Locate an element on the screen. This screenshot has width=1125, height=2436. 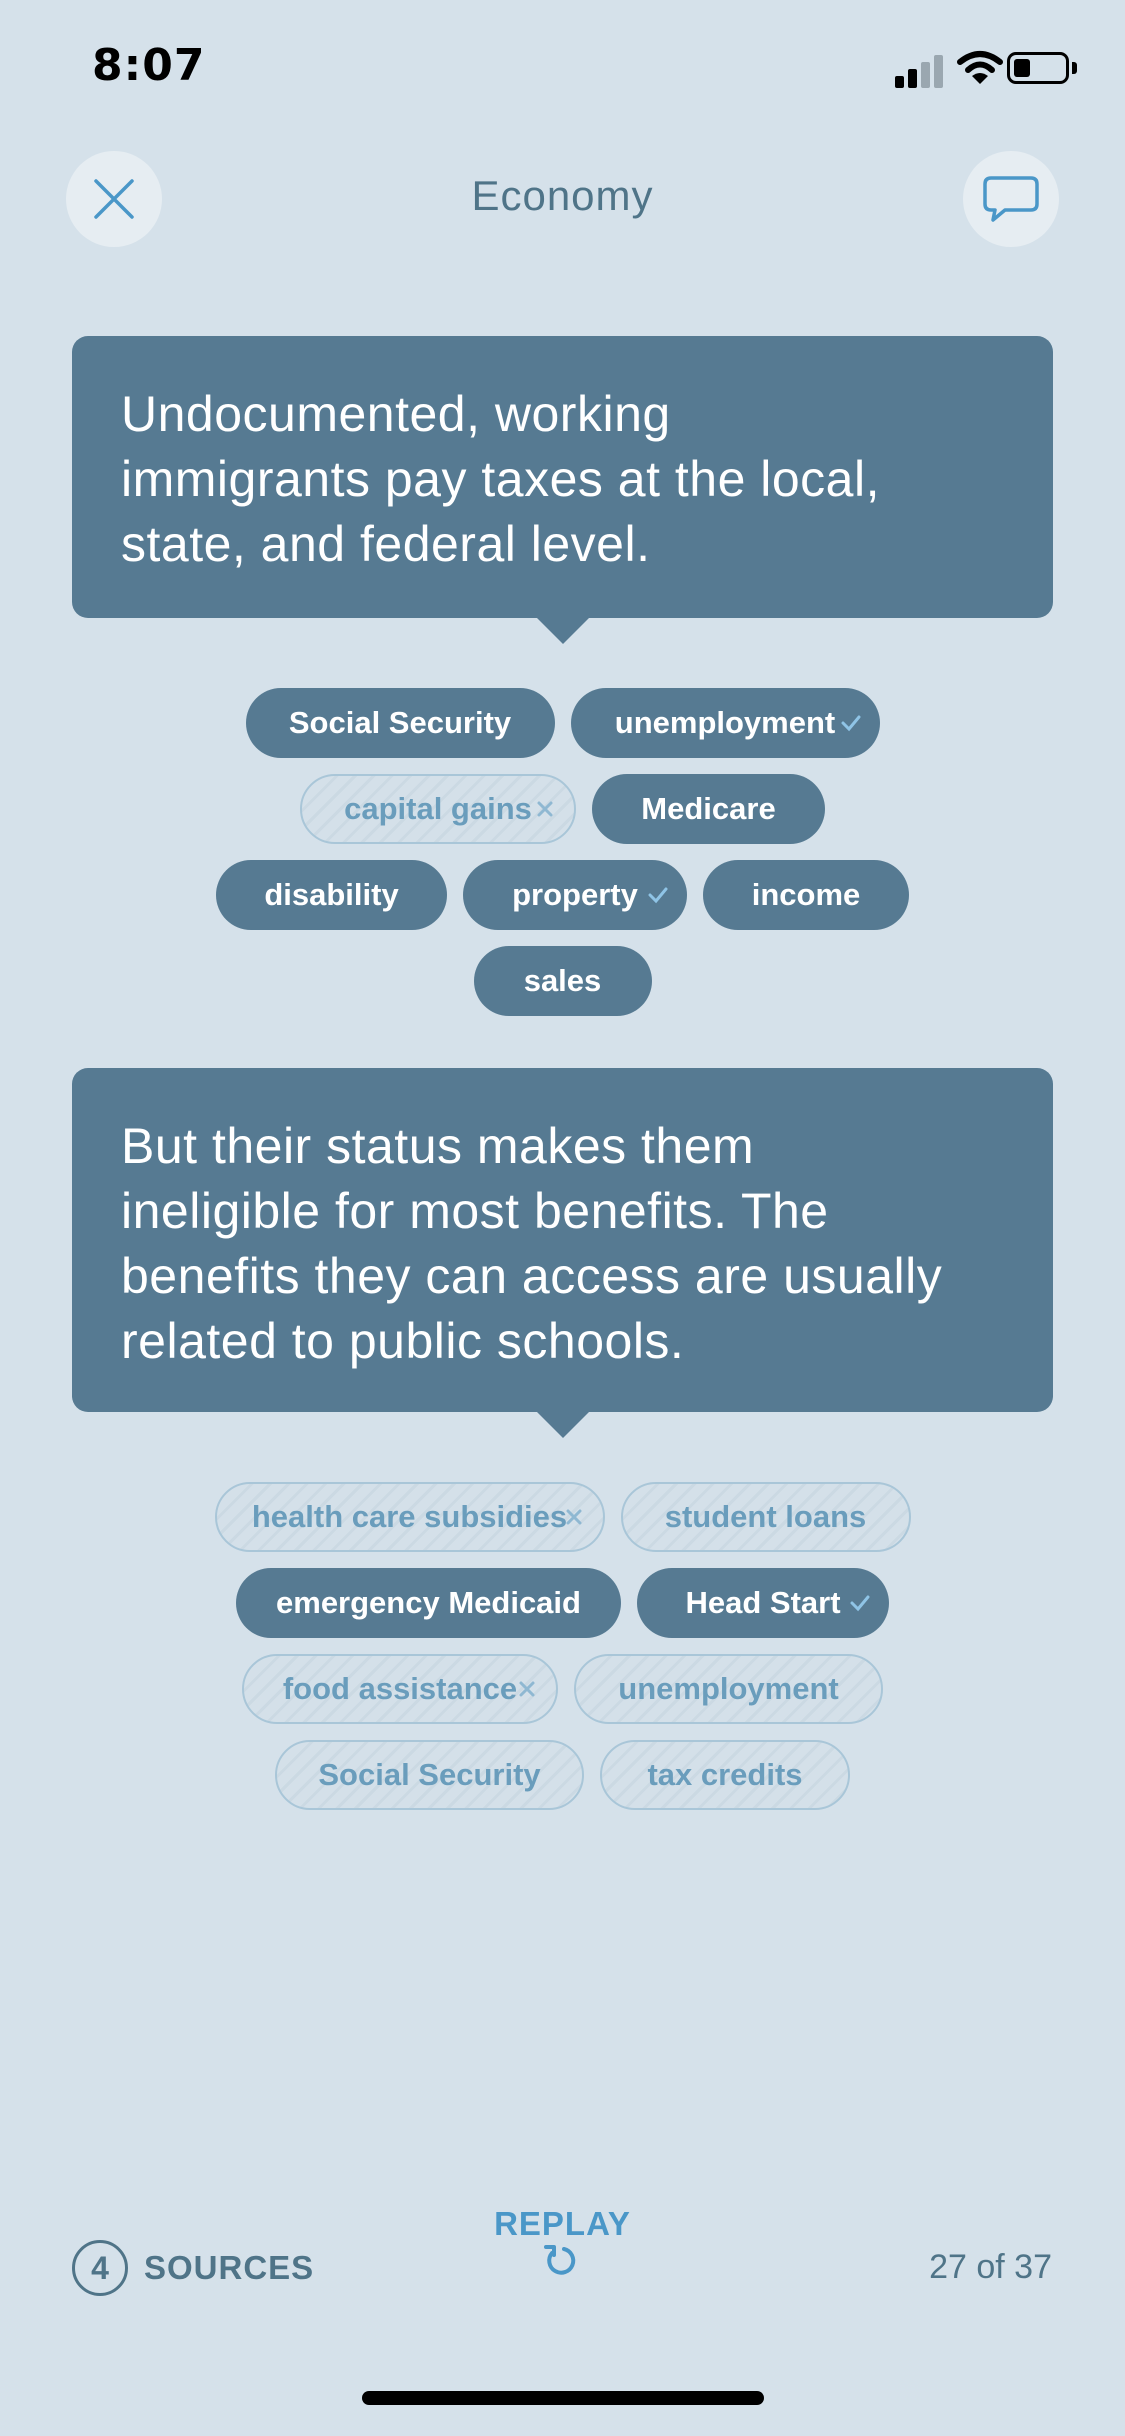
pill-label: property is located at coordinates (575, 894).